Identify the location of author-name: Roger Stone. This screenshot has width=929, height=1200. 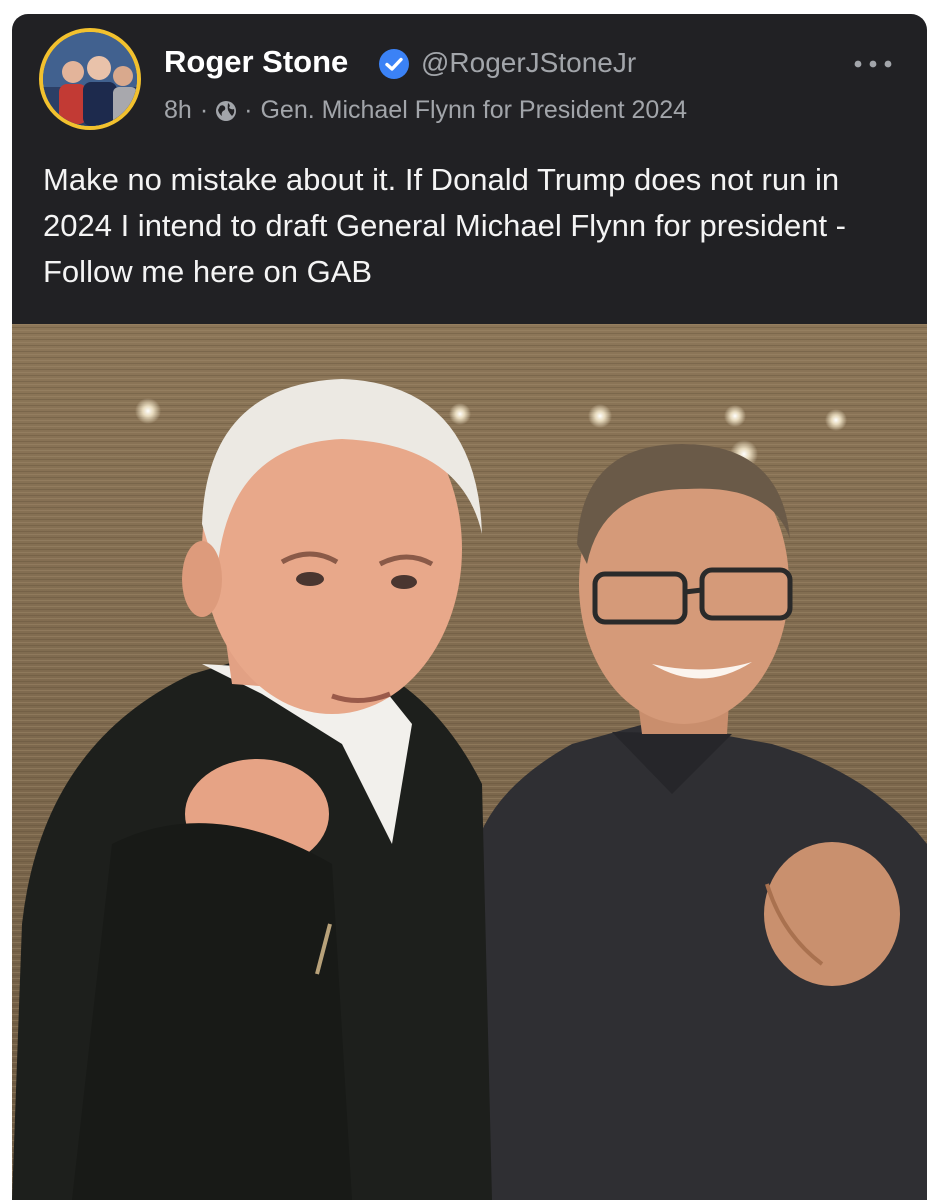
(256, 62).